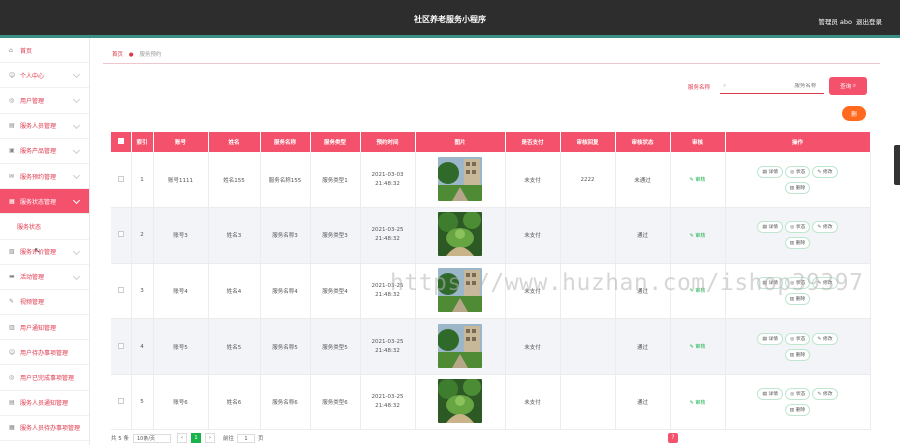 The image size is (900, 445). I want to click on page-number: 1, so click(196, 438).